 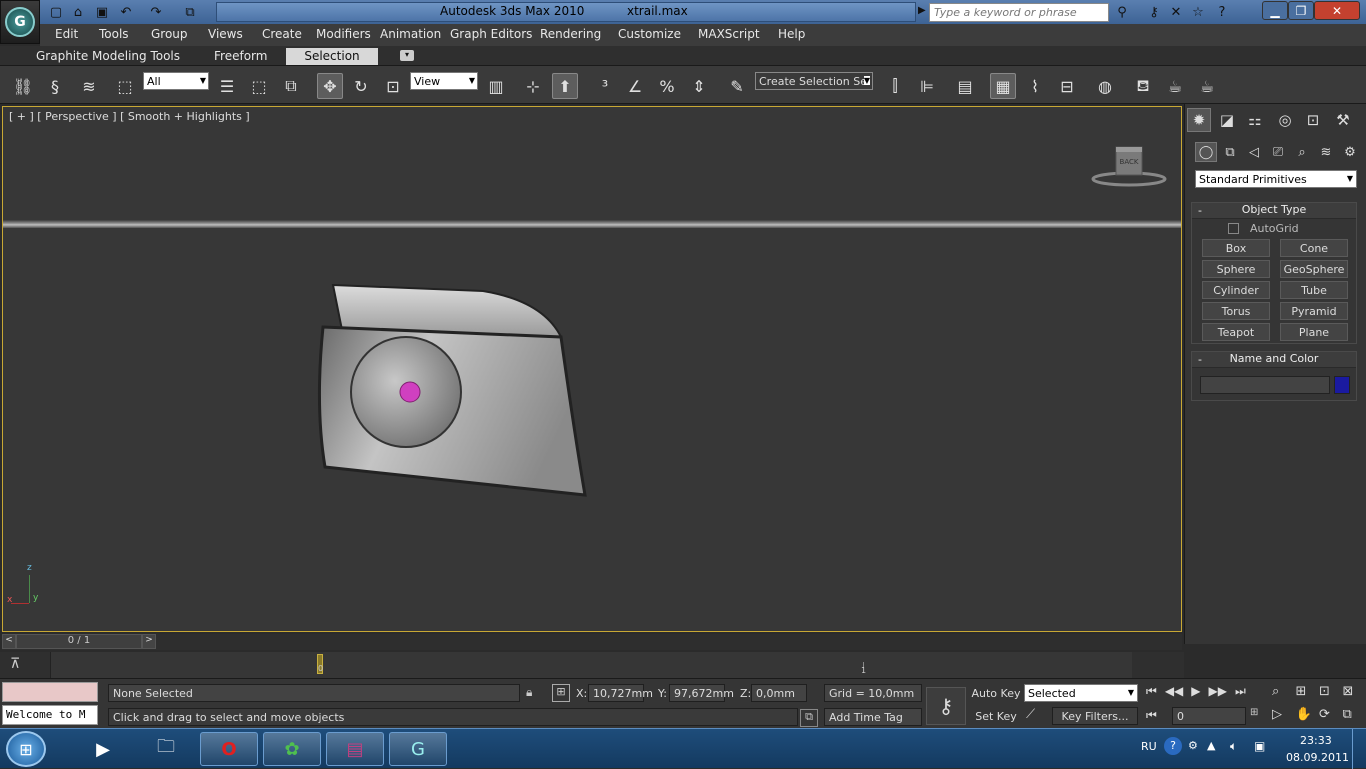 I want to click on window-crossing-icon: ⧉, so click(x=291, y=86).